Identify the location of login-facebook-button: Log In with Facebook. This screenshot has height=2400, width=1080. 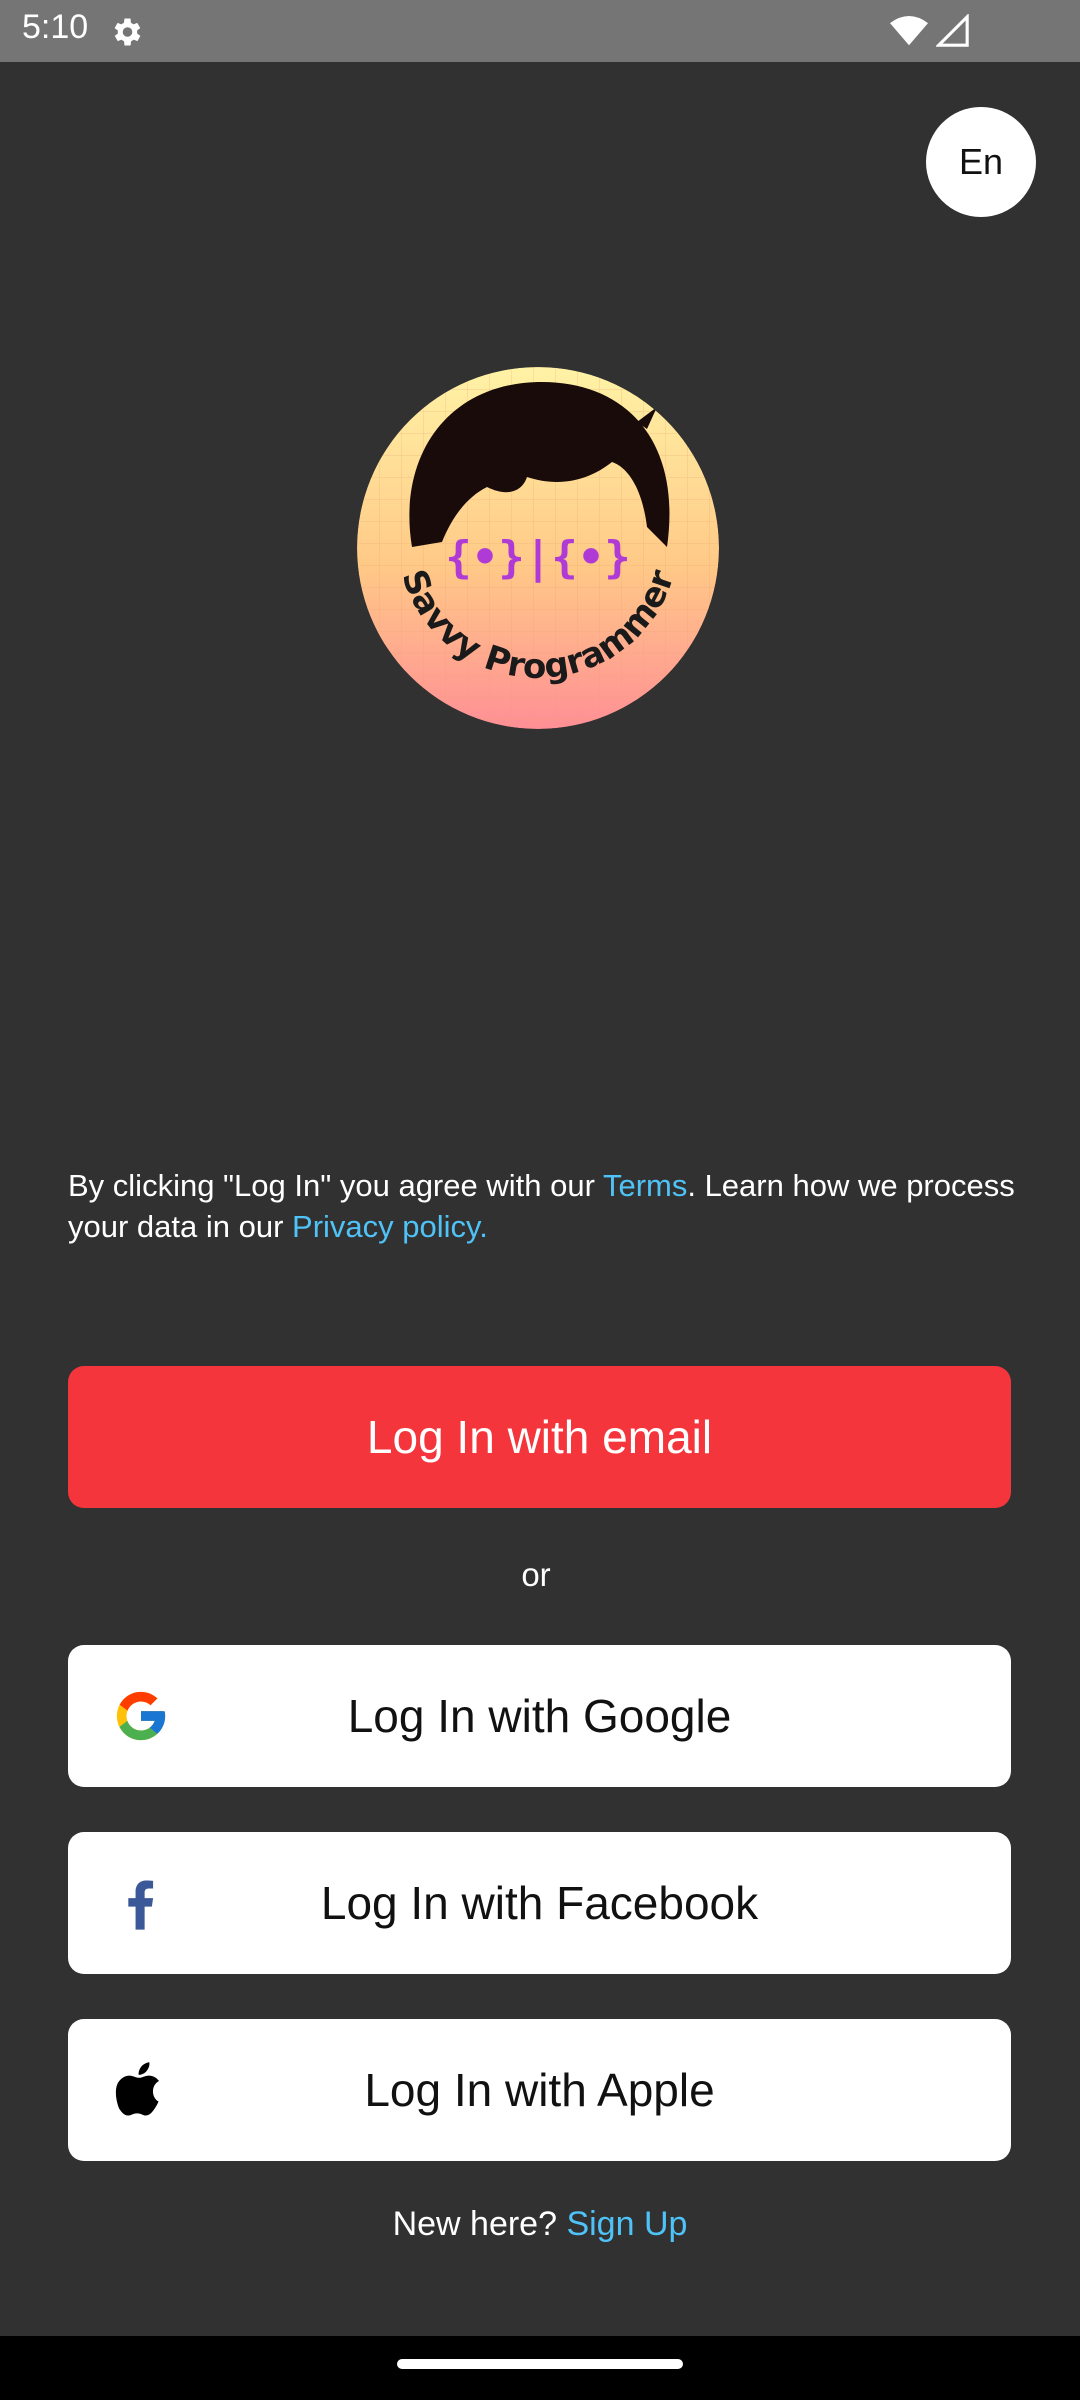
(539, 1903).